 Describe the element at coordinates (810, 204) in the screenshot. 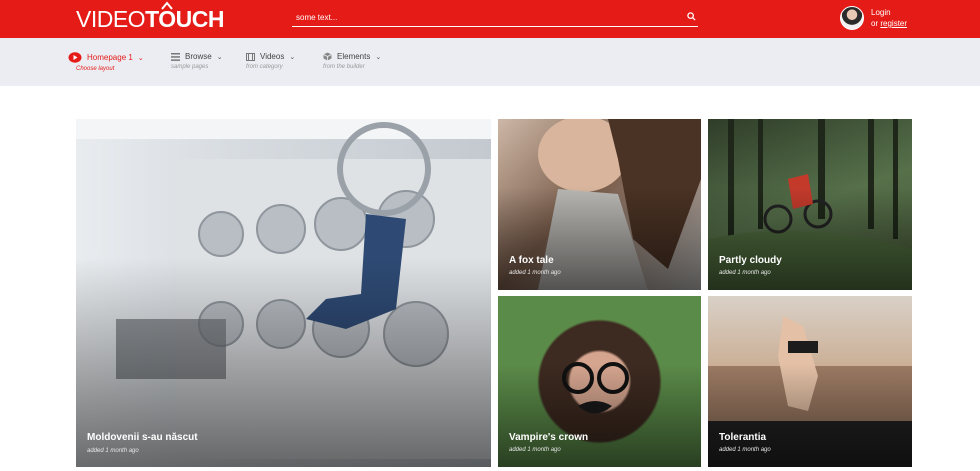

I see `video-card: Partly cloudy added 1 month ago` at that location.